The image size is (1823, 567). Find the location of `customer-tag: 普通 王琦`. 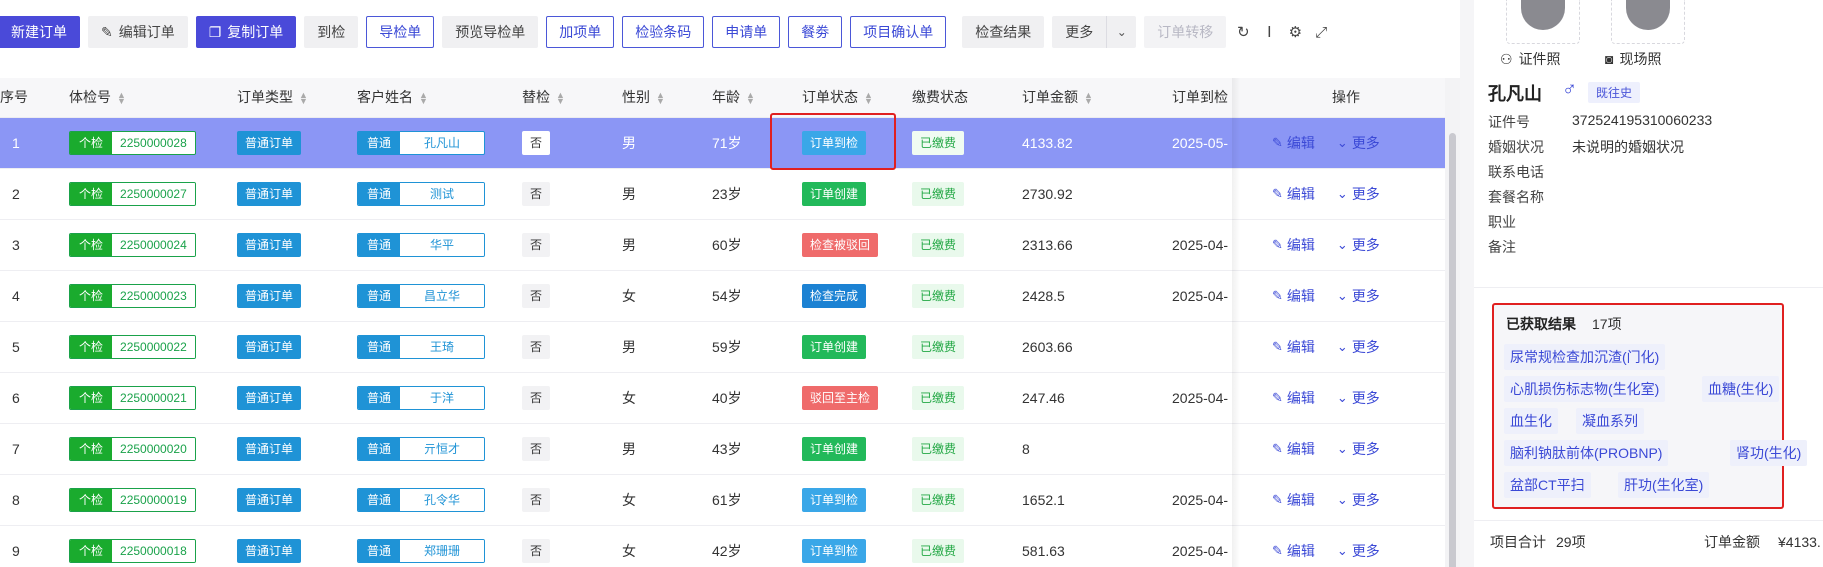

customer-tag: 普通 王琦 is located at coordinates (421, 347).